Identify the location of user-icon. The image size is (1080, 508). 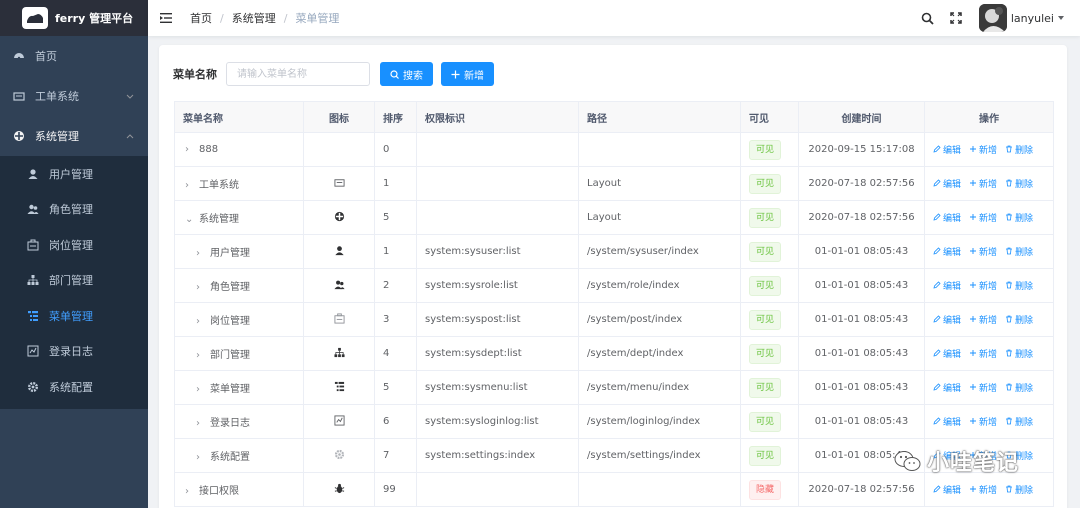
(33, 174).